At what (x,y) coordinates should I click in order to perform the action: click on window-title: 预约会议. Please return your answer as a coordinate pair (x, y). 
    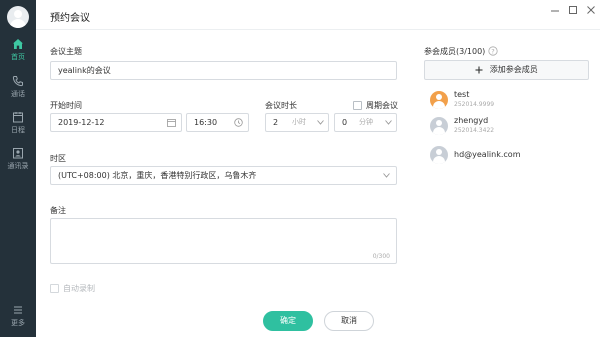
    Looking at the image, I should click on (70, 18).